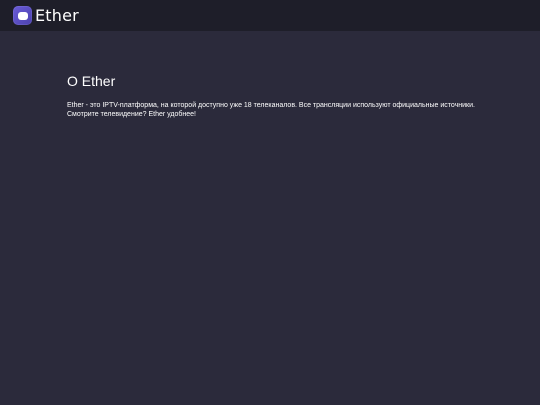 This screenshot has width=540, height=405. I want to click on top-bar: Ether, so click(270, 15).